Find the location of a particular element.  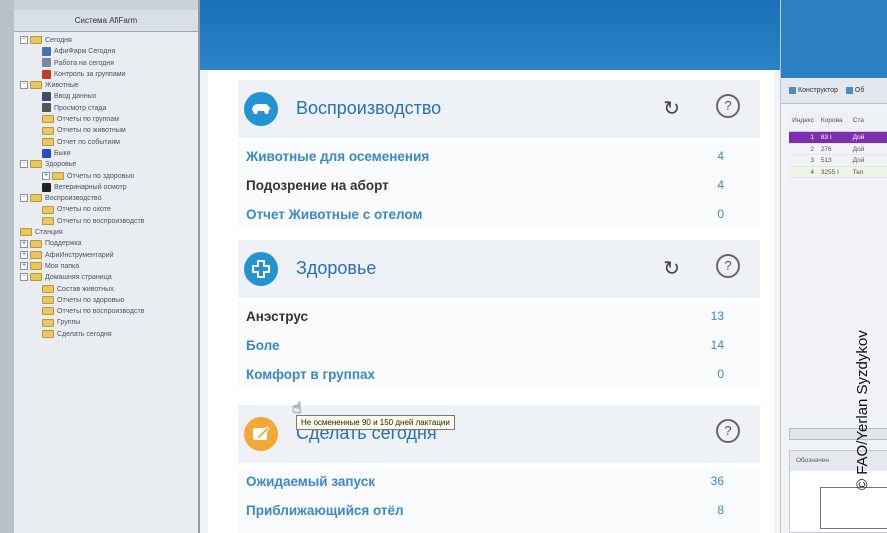

table-row: 3 513 Дой is located at coordinates (838, 161).